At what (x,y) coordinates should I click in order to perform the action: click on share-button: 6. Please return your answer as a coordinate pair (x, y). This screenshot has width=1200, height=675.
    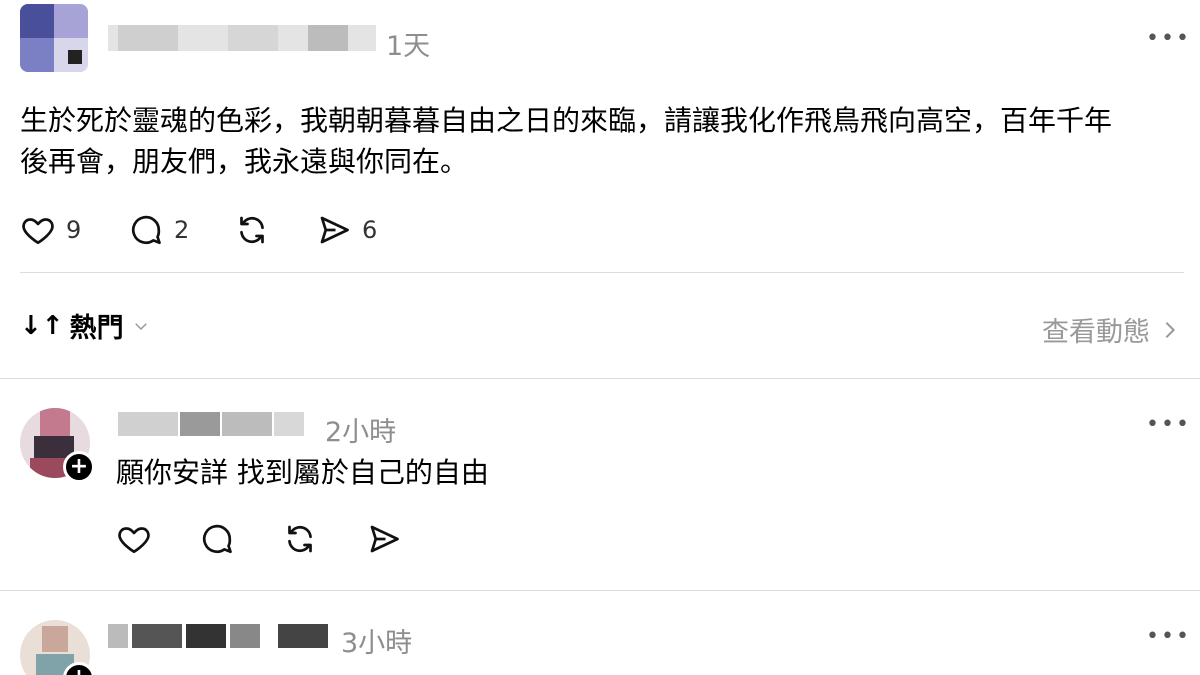
    Looking at the image, I should click on (346, 230).